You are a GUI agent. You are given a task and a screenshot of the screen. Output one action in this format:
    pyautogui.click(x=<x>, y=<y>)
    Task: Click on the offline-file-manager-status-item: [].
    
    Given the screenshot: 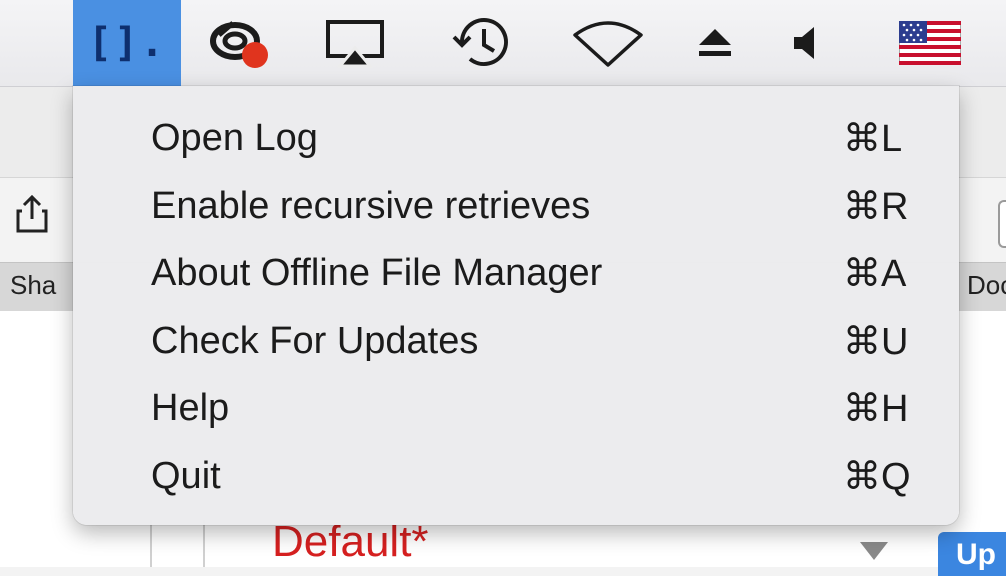 What is the action you would take?
    pyautogui.click(x=127, y=43)
    